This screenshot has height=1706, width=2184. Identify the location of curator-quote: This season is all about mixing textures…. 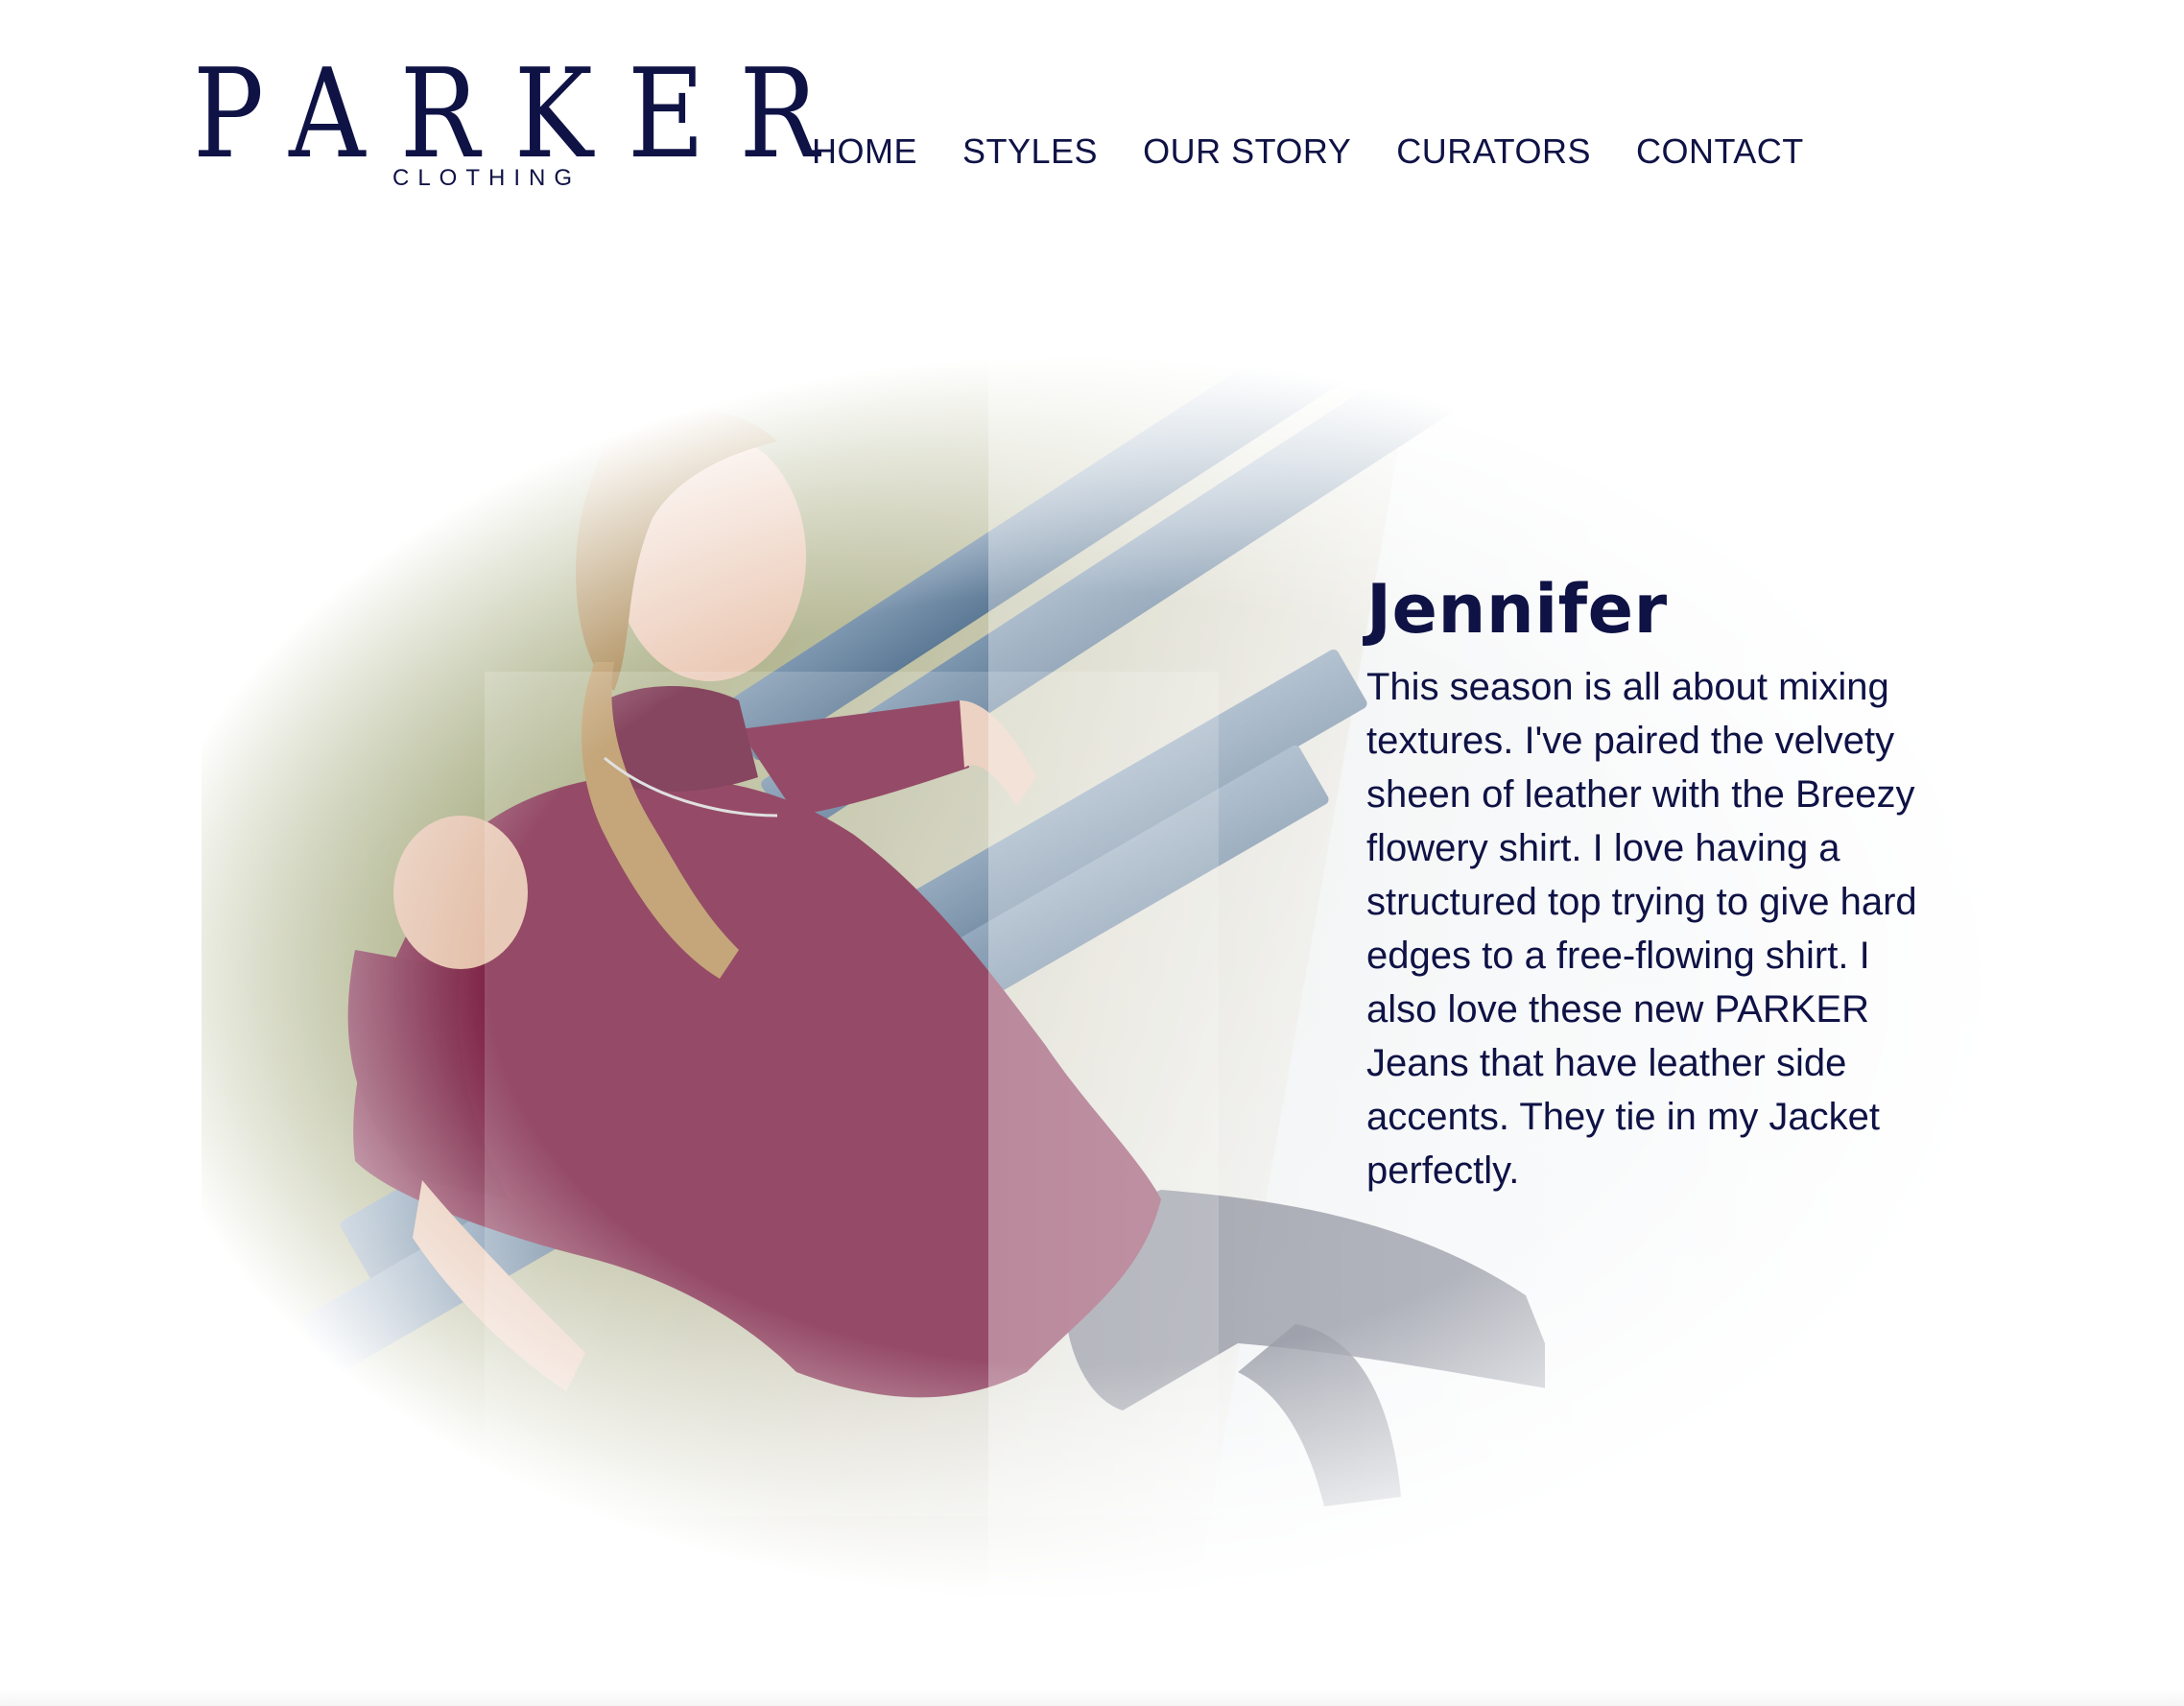
(1641, 929).